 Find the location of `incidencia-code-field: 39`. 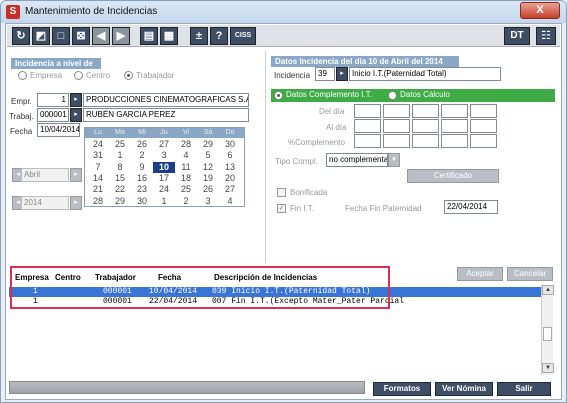

incidencia-code-field: 39 is located at coordinates (325, 74).